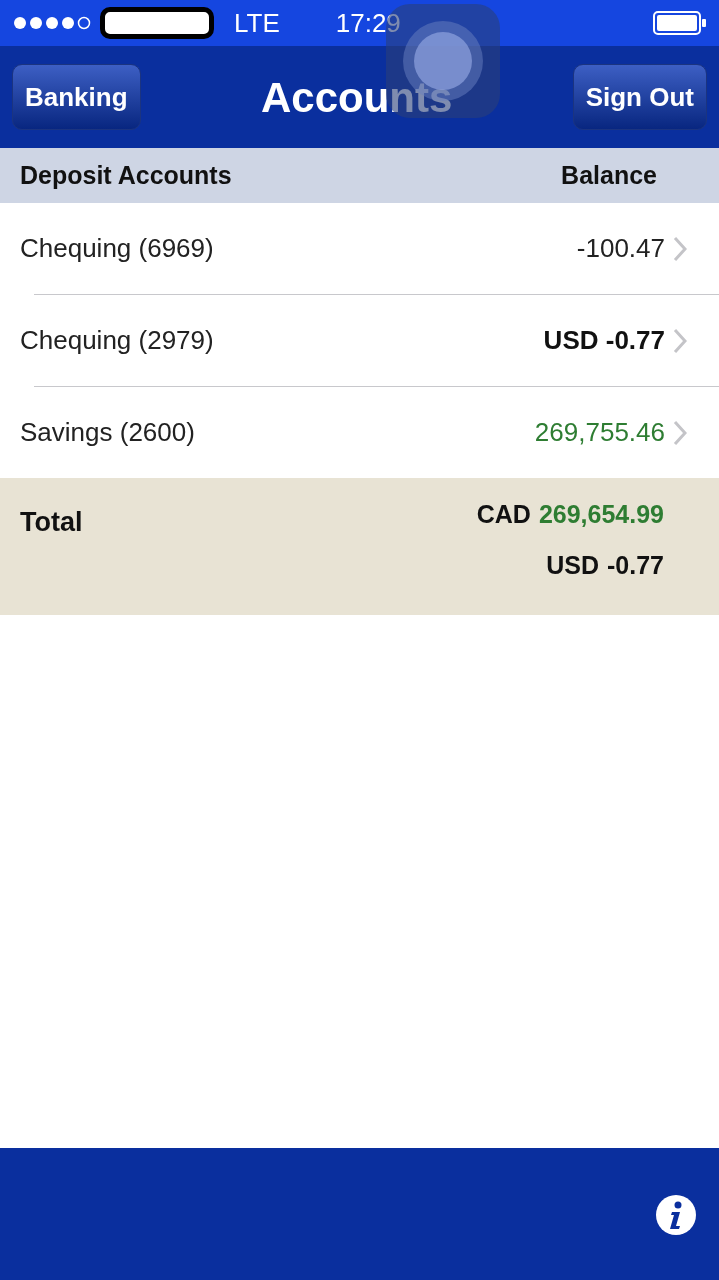 The width and height of the screenshot is (719, 1280). What do you see at coordinates (599, 432) in the screenshot?
I see `account-balance: 269,755.46` at bounding box center [599, 432].